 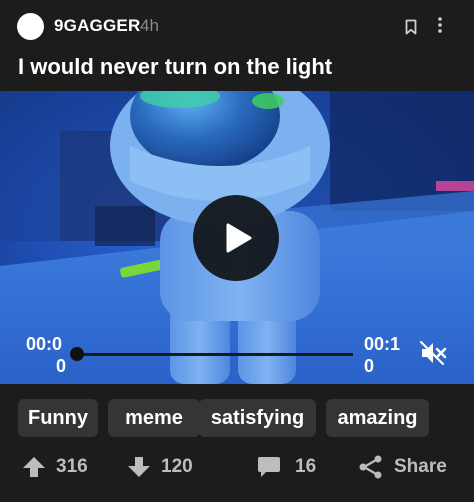 What do you see at coordinates (215, 354) in the screenshot?
I see `progress-bar` at bounding box center [215, 354].